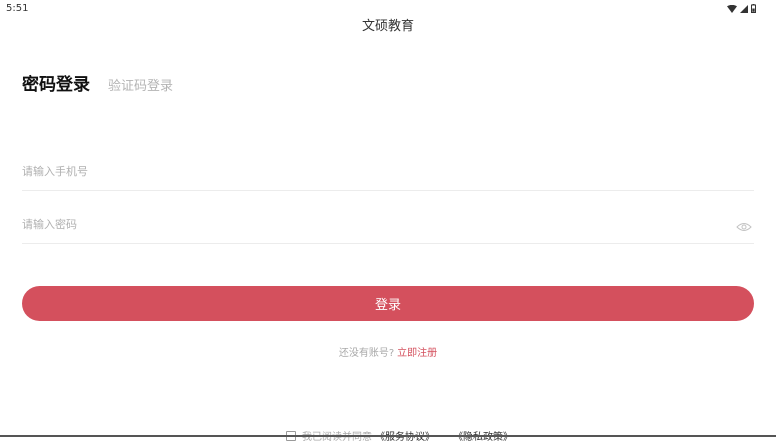 The height and width of the screenshot is (443, 776). Describe the element at coordinates (744, 226) in the screenshot. I see `eye-icon` at that location.